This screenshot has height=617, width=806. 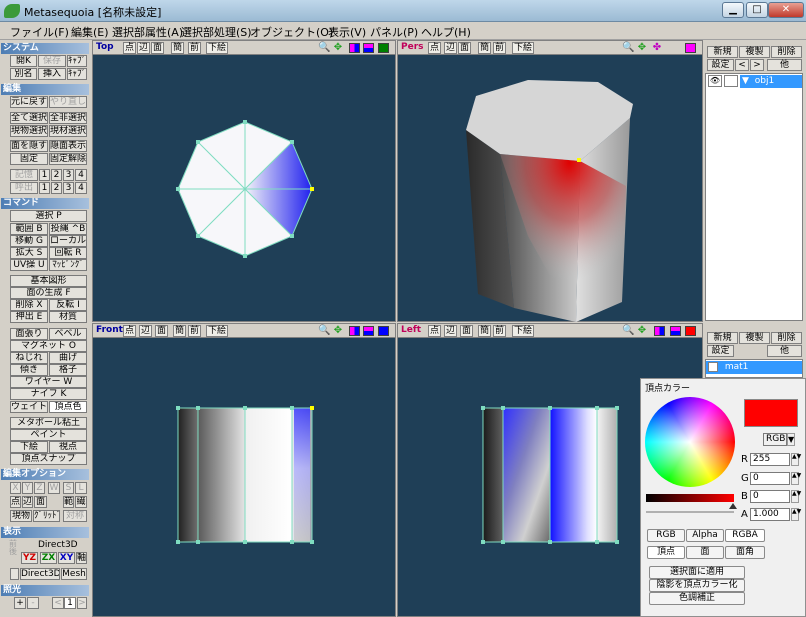 What do you see at coordinates (194, 48) in the screenshot?
I see `top-front-toggle: 前` at bounding box center [194, 48].